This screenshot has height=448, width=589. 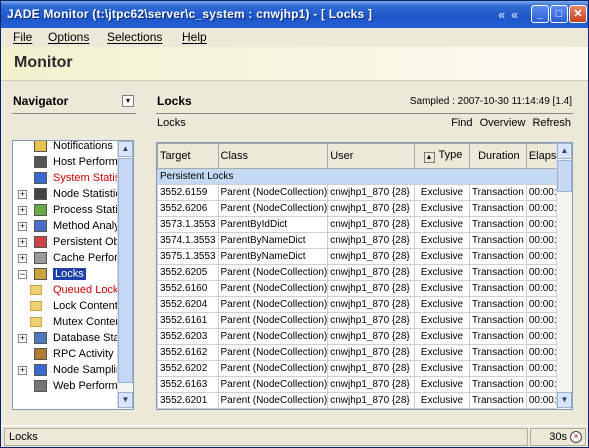 I want to click on navigator-item: + Method Analysis, so click(x=73, y=226).